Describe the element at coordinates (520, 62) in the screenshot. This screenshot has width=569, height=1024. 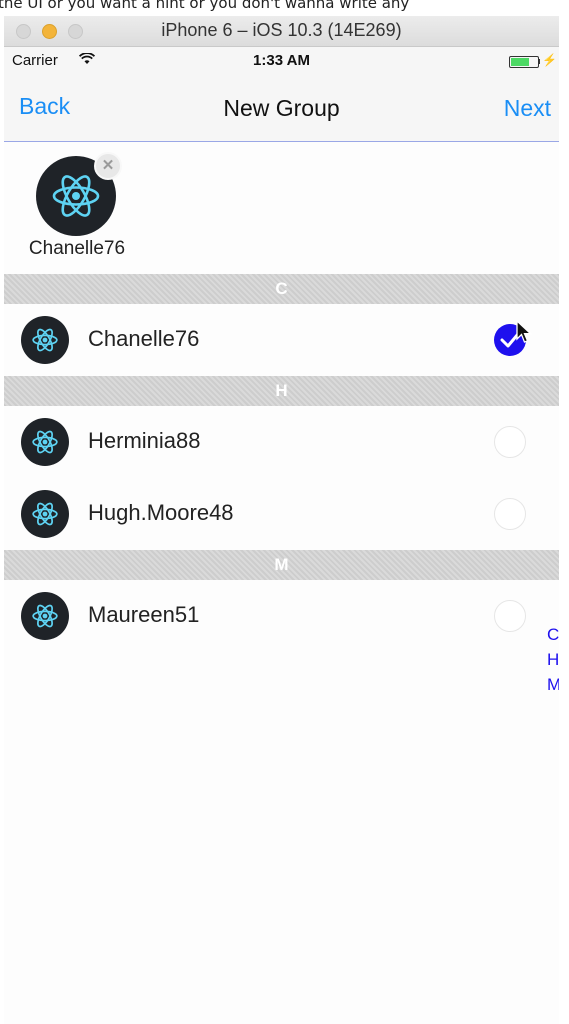
I see `battery-level` at that location.